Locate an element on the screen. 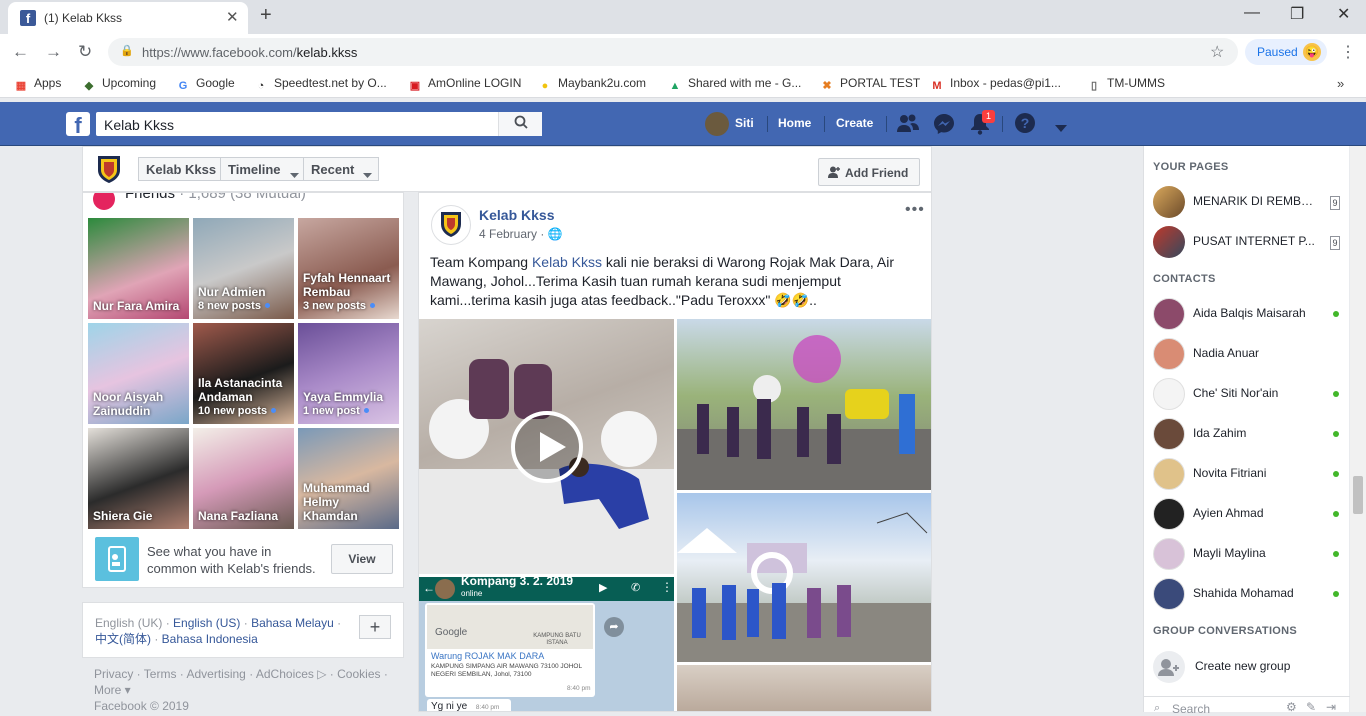  new-tab-icon: + is located at coordinates (266, 15).